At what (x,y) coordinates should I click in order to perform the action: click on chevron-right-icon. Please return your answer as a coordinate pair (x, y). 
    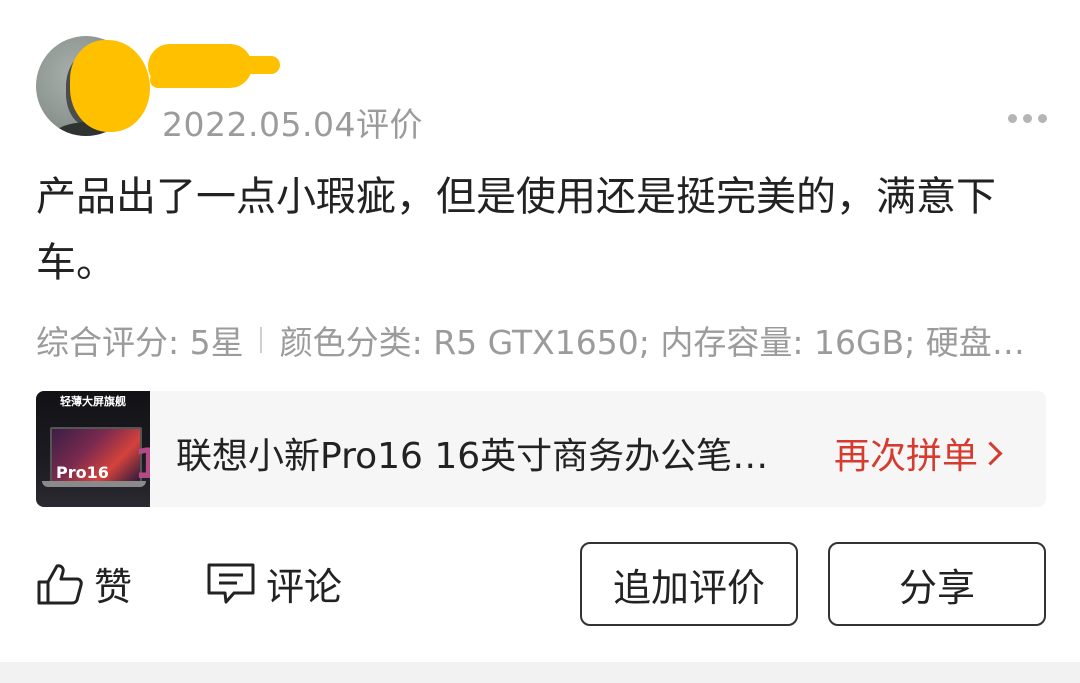
    Looking at the image, I should click on (990, 453).